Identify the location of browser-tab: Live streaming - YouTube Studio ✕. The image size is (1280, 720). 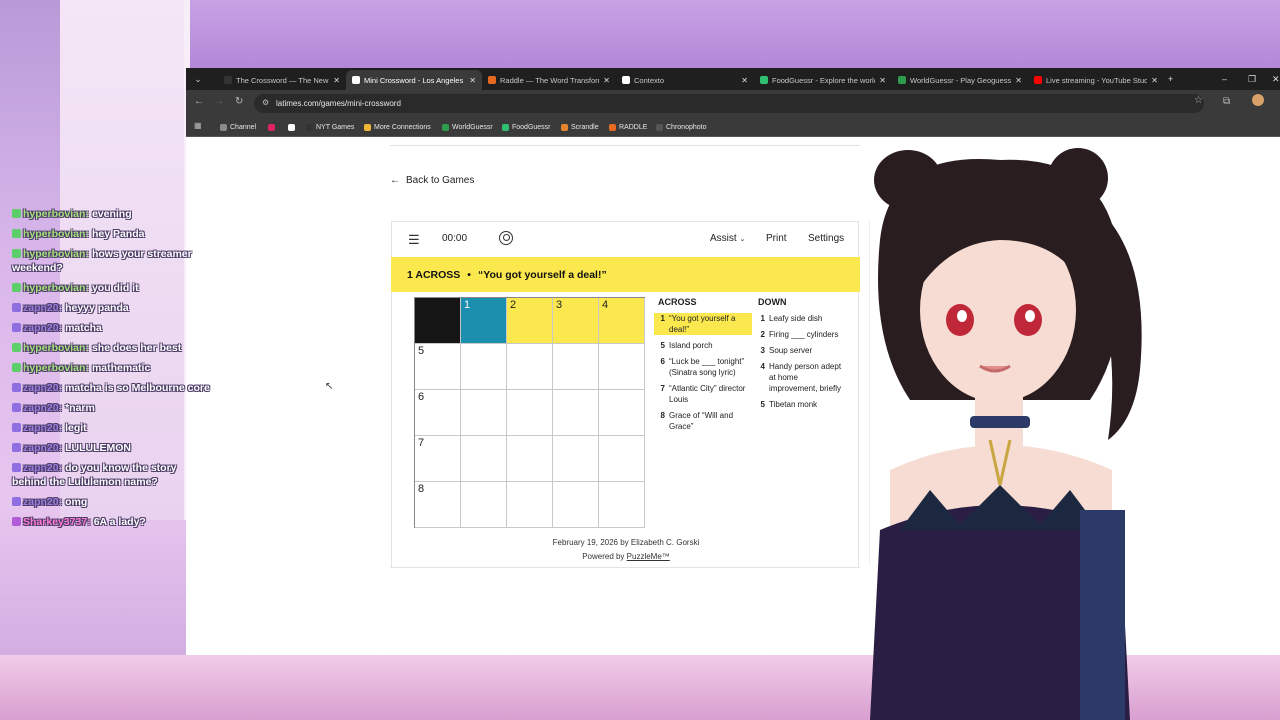
(1096, 80).